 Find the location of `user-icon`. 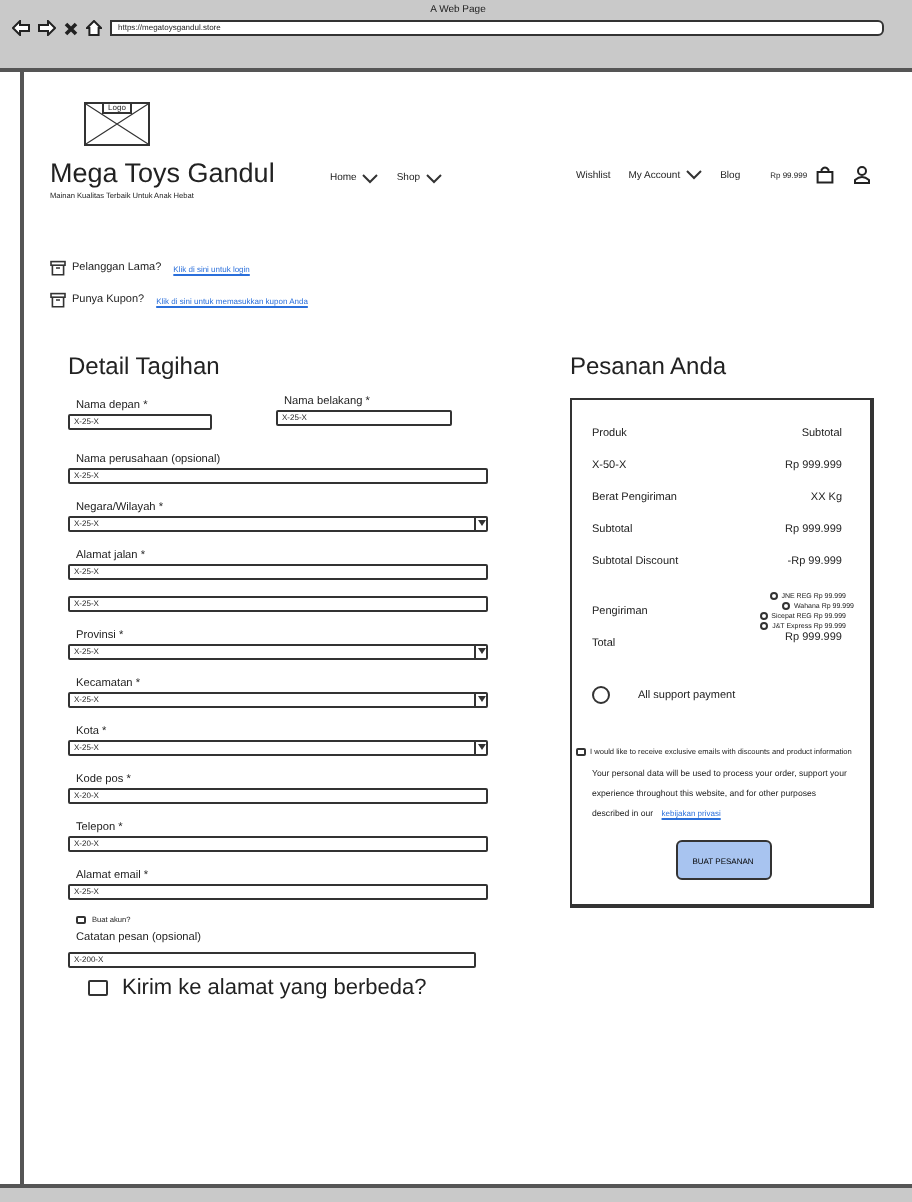

user-icon is located at coordinates (861, 175).